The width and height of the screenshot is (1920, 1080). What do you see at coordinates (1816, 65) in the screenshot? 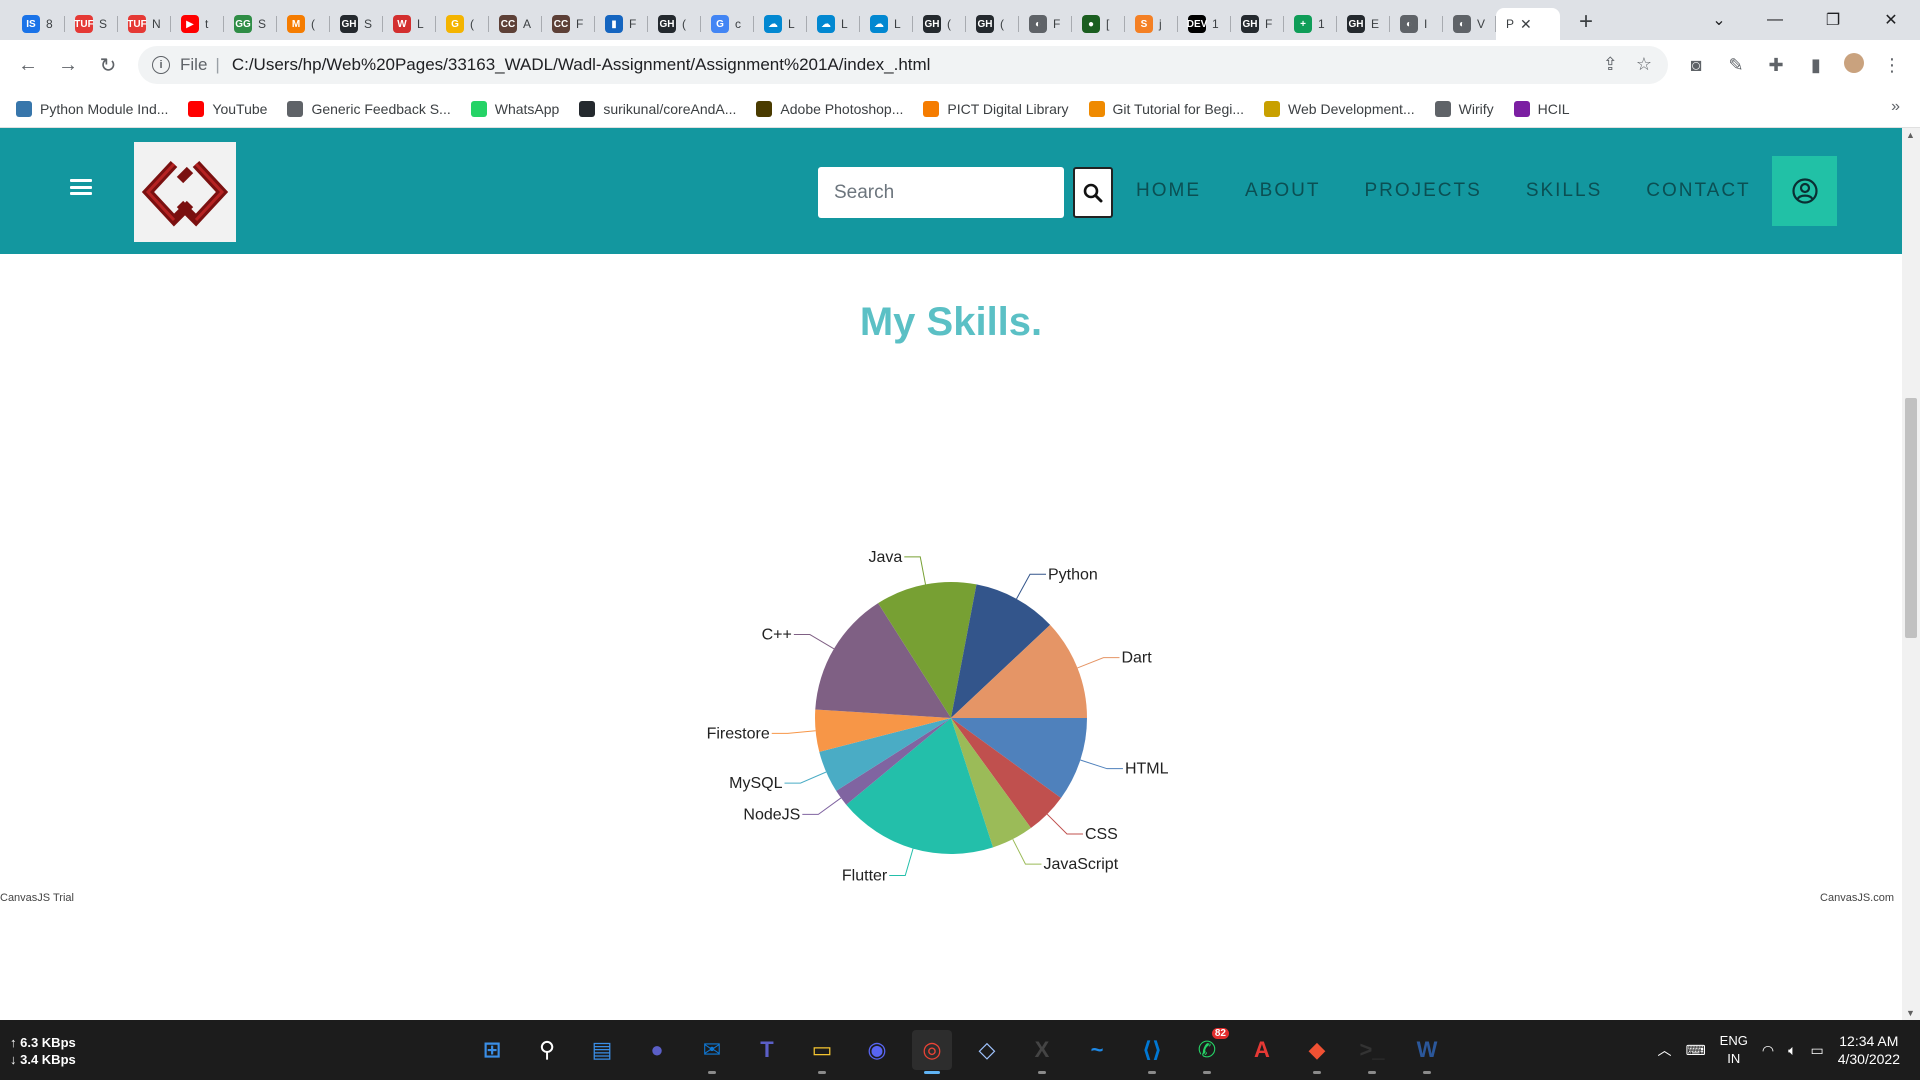
I see `side-panel-icon: ▮` at bounding box center [1816, 65].